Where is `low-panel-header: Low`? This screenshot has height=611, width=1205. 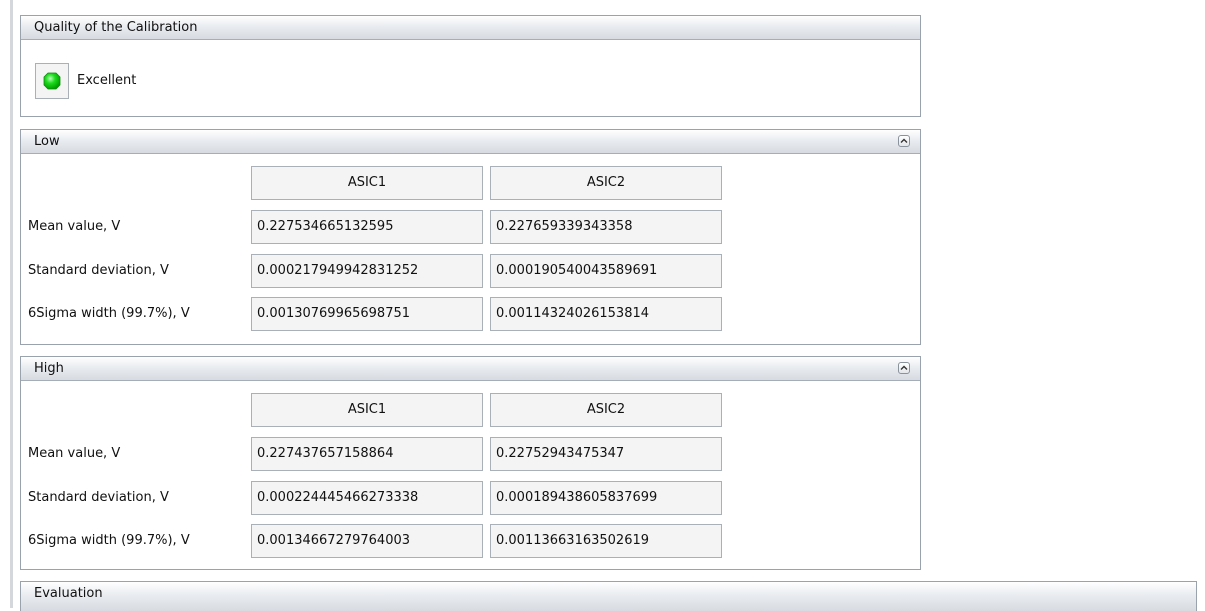
low-panel-header: Low is located at coordinates (470, 142).